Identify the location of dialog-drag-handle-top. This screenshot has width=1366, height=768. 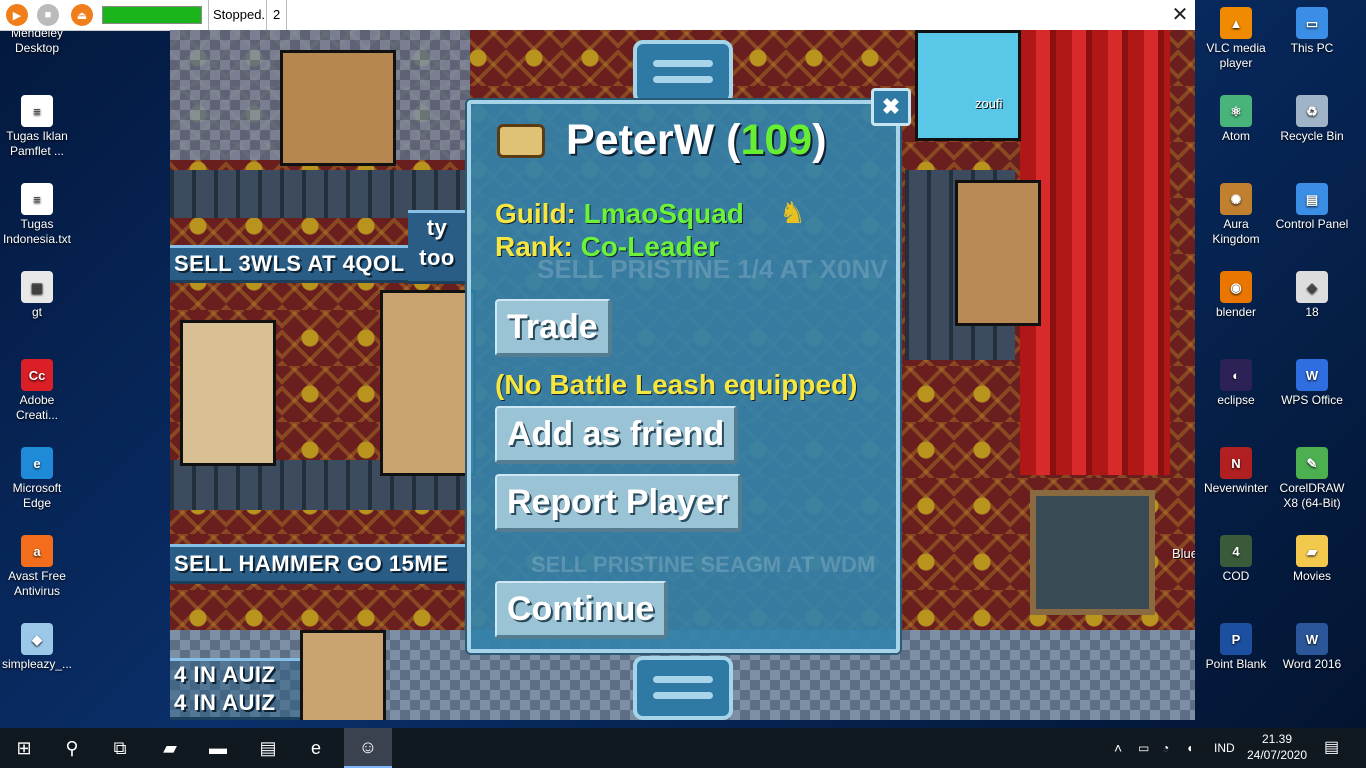
(683, 72).